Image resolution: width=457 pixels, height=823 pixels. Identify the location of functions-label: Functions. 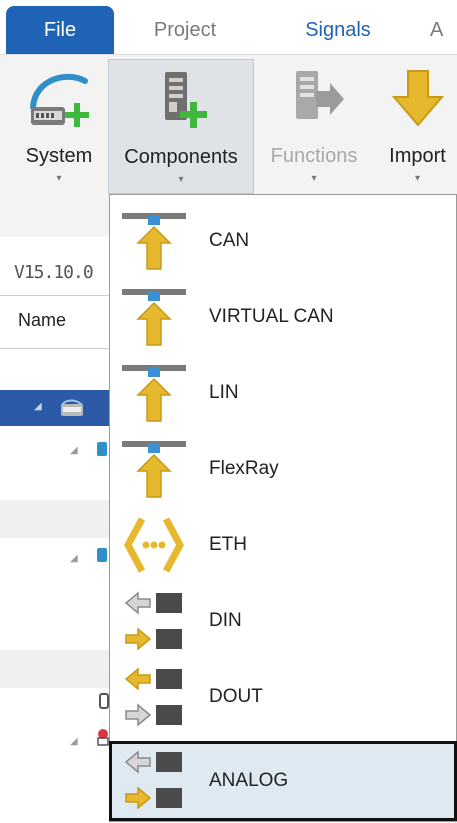
(314, 156).